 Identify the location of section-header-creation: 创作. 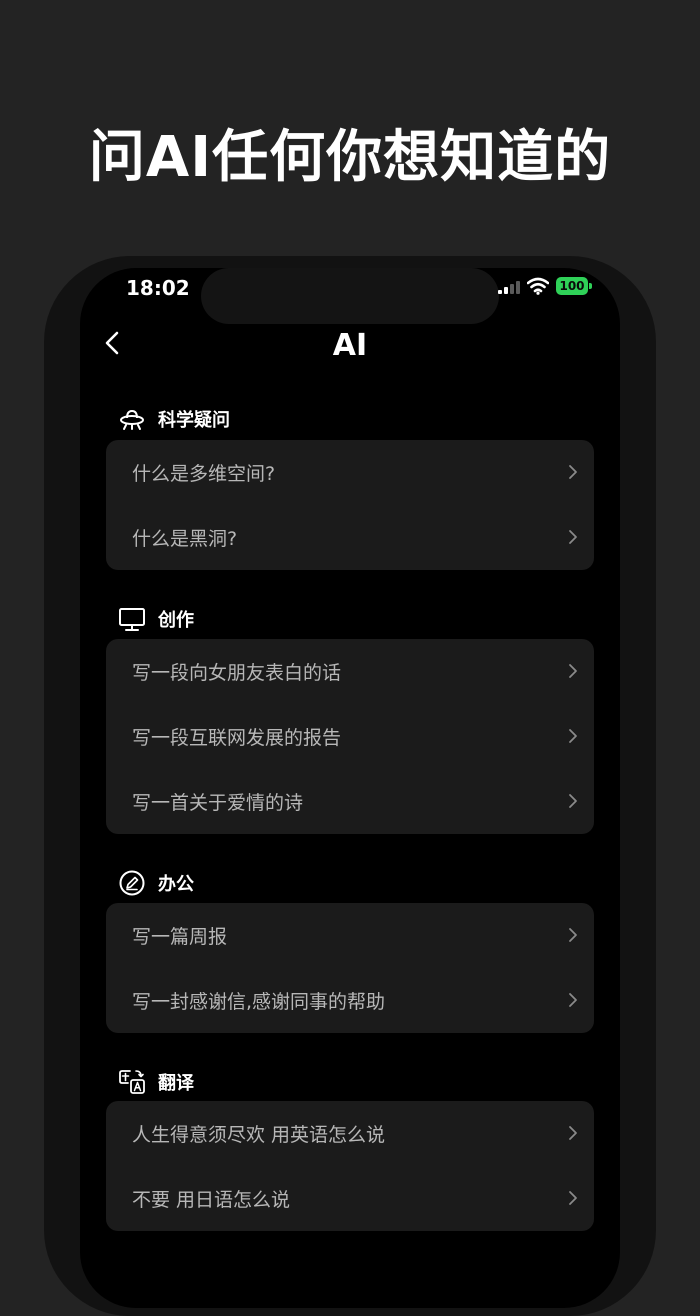
(156, 619).